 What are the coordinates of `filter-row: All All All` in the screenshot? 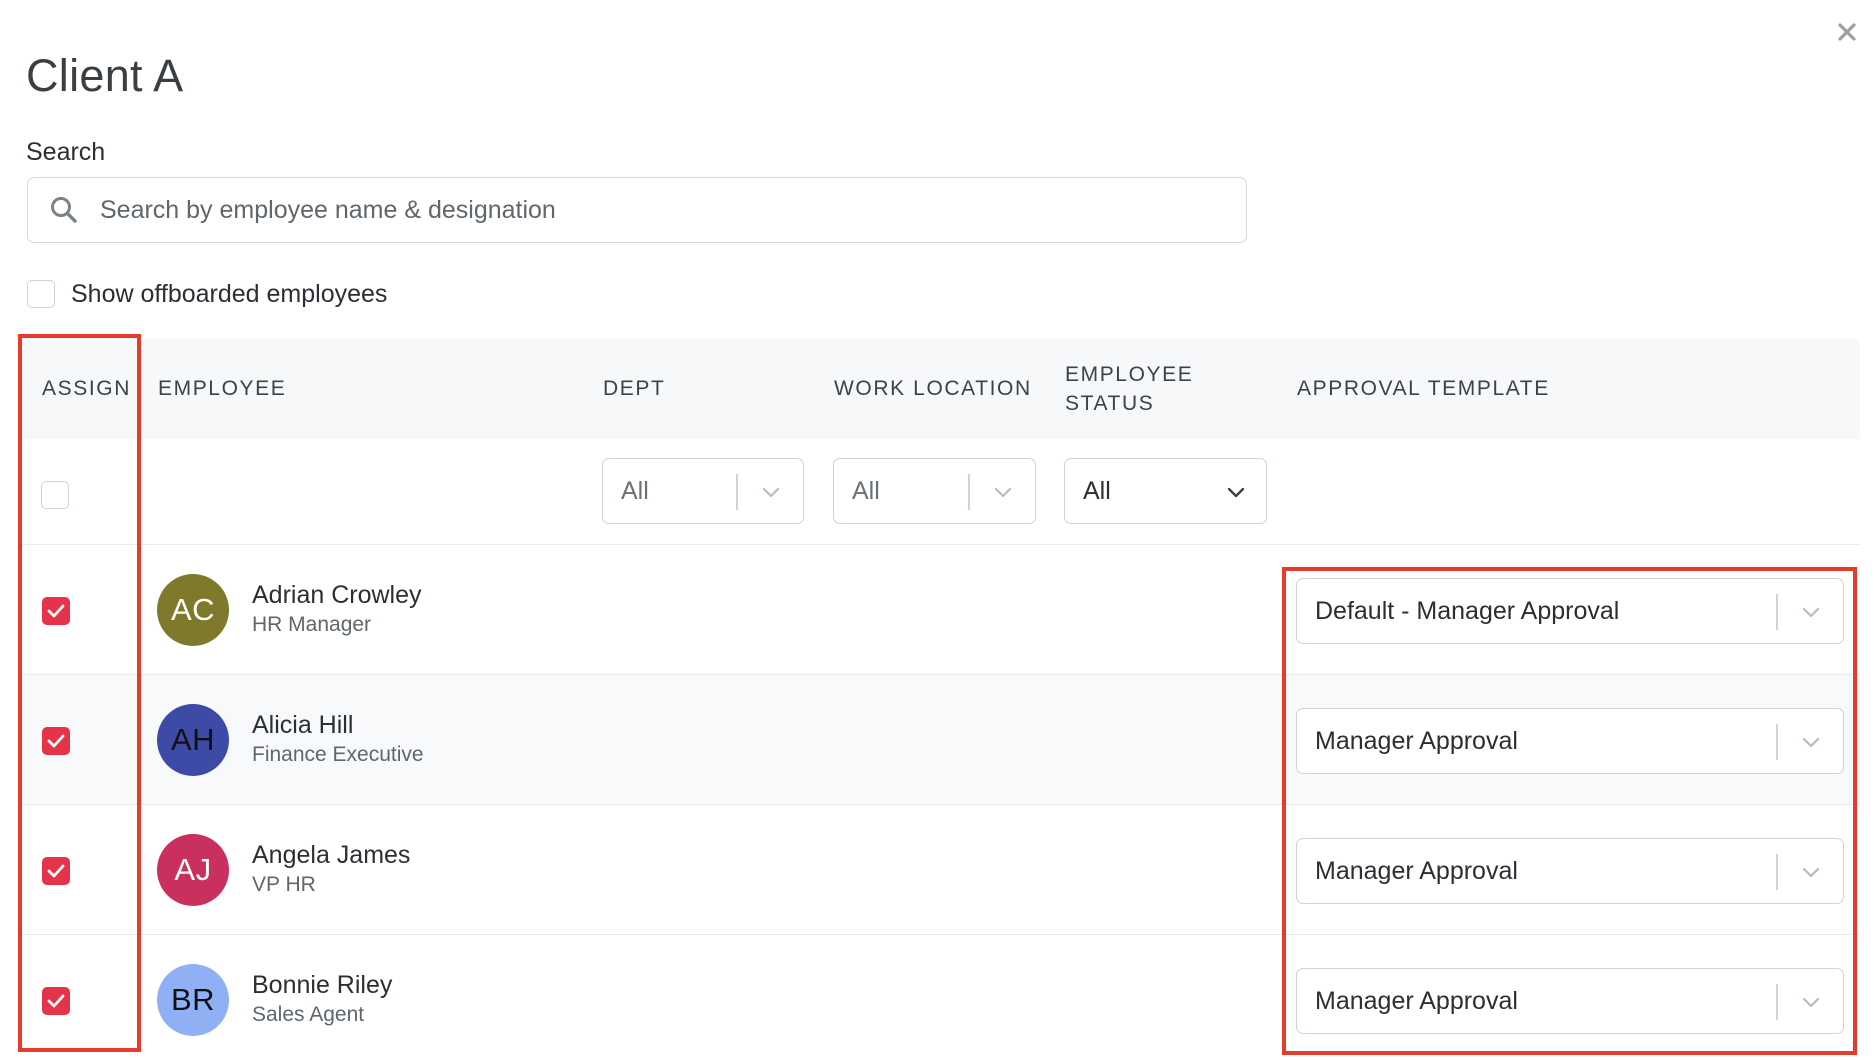 It's located at (940, 492).